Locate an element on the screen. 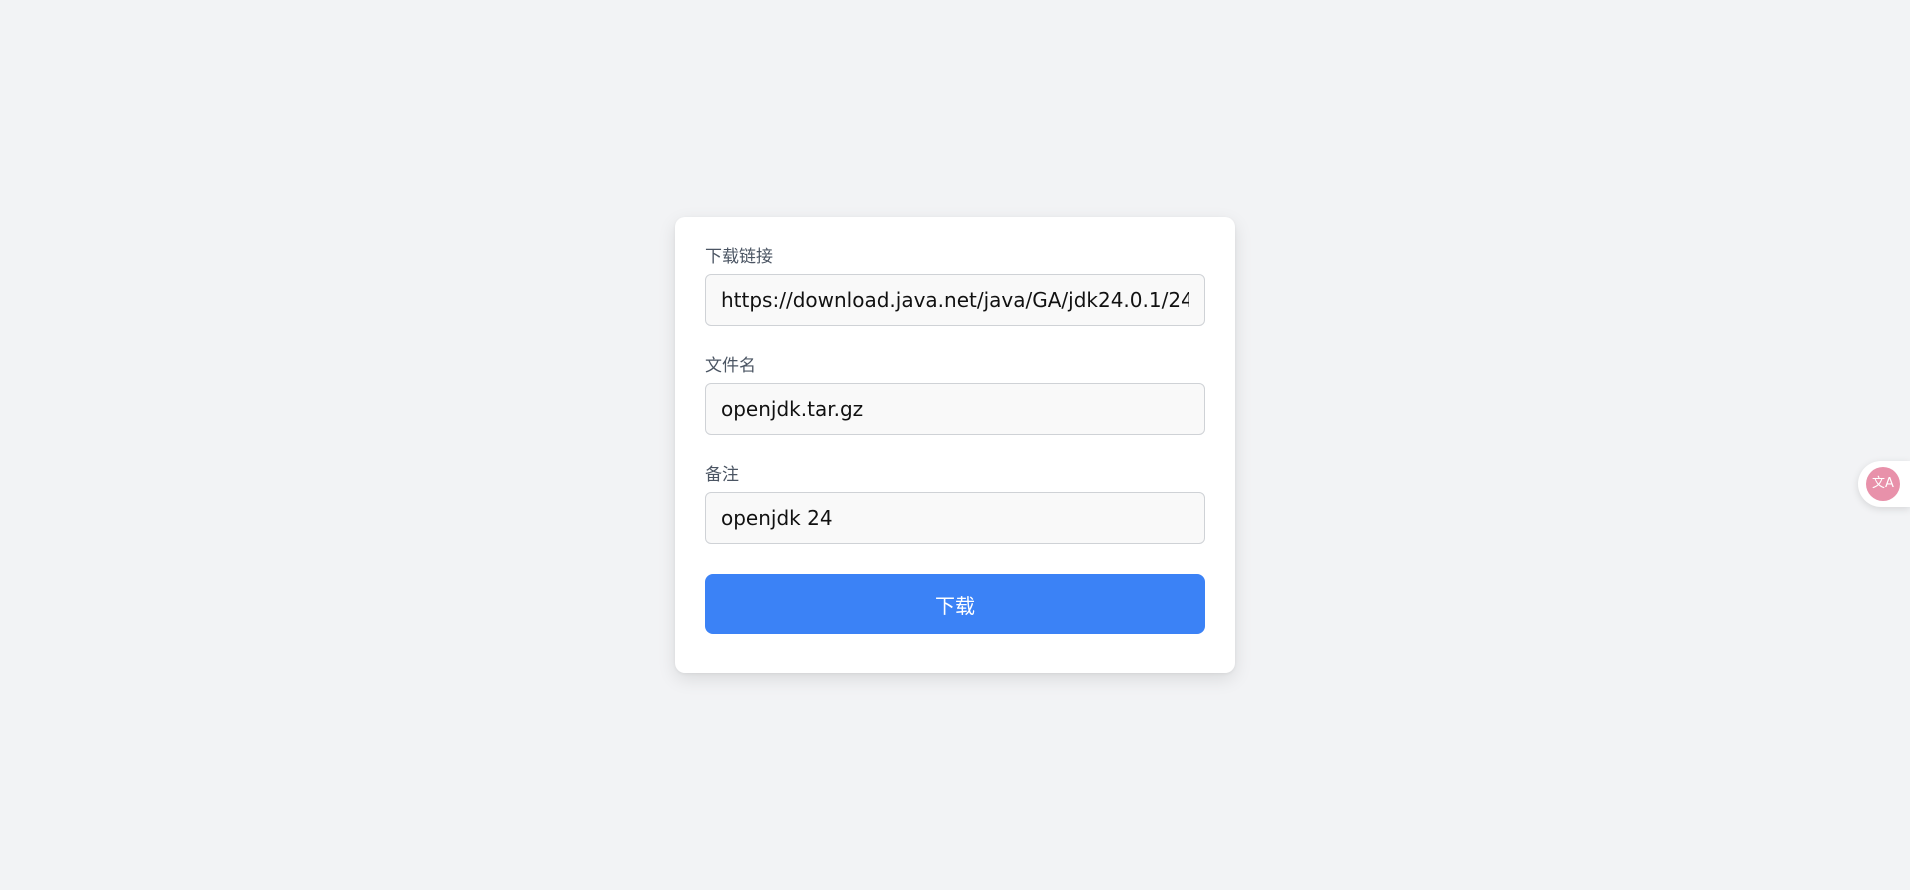  note-label: 备注 is located at coordinates (722, 475).